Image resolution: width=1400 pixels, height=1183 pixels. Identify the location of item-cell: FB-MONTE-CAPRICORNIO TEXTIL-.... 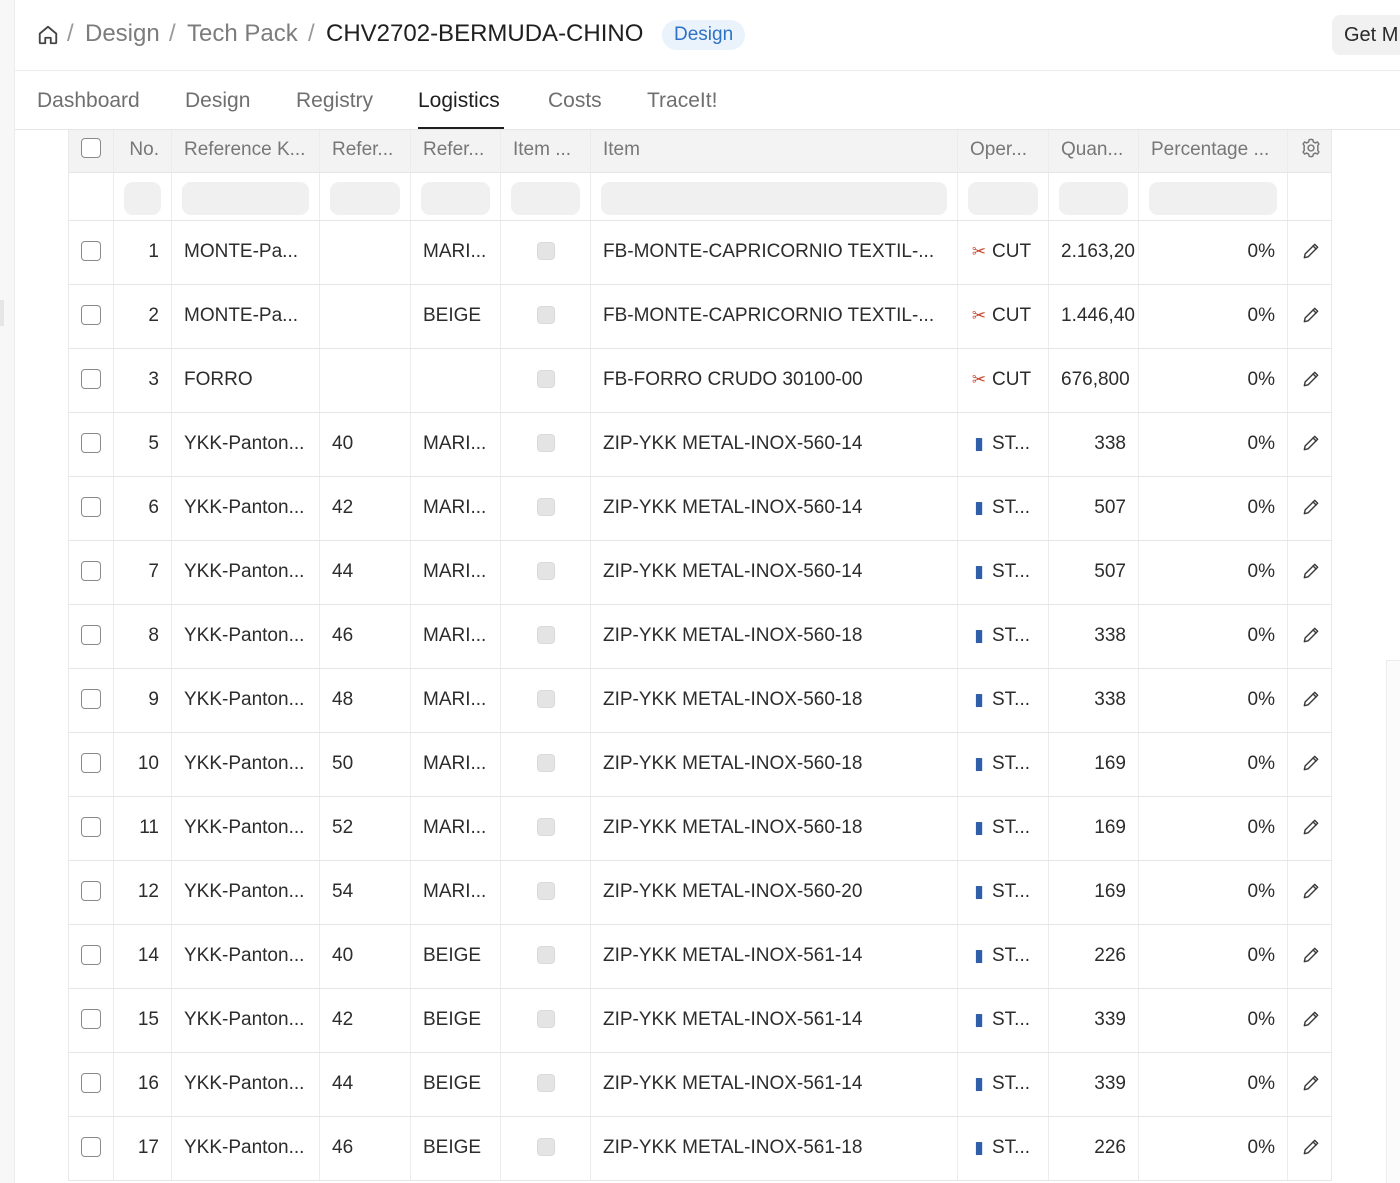
(774, 252).